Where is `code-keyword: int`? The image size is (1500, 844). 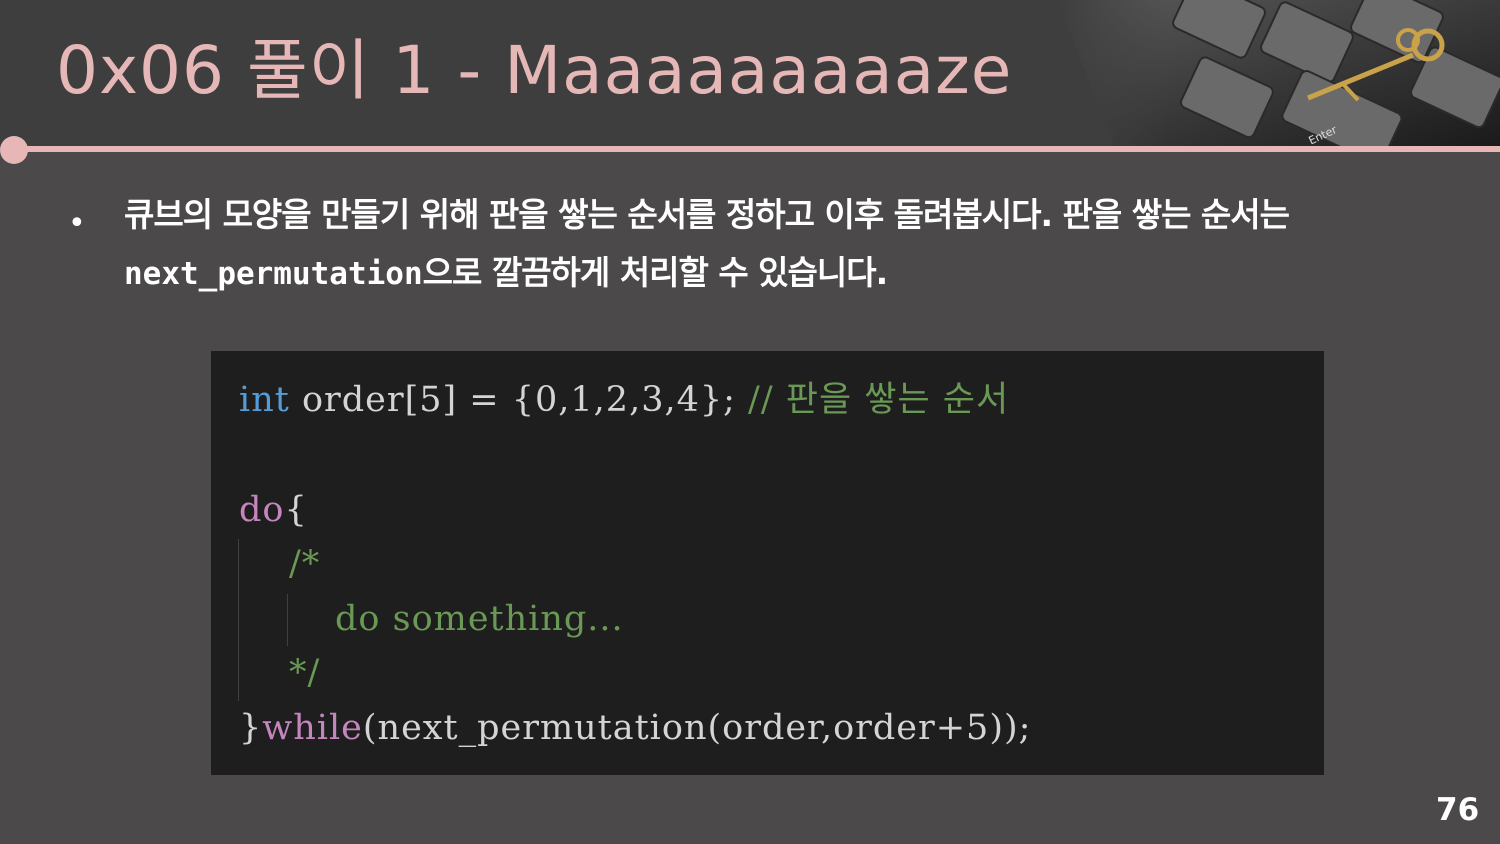
code-keyword: int is located at coordinates (264, 400).